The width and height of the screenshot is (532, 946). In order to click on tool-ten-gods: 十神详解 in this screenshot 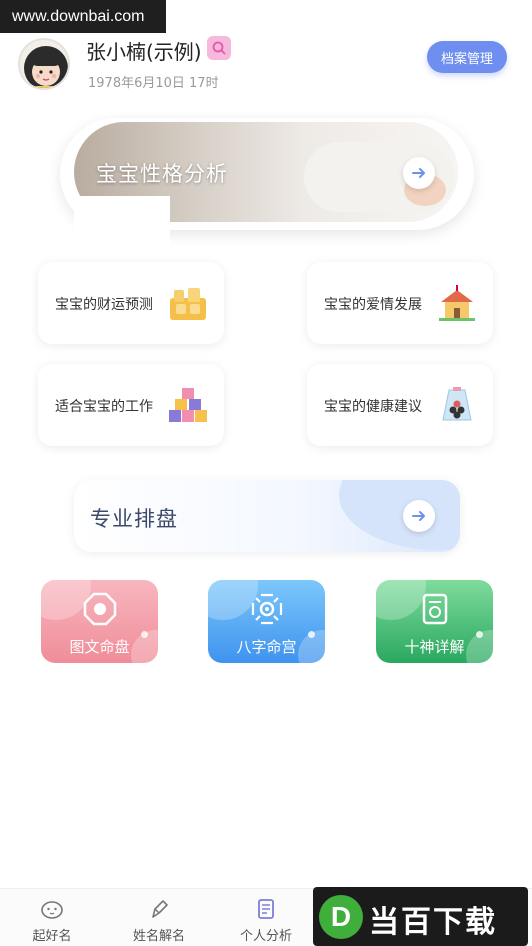, I will do `click(434, 621)`.